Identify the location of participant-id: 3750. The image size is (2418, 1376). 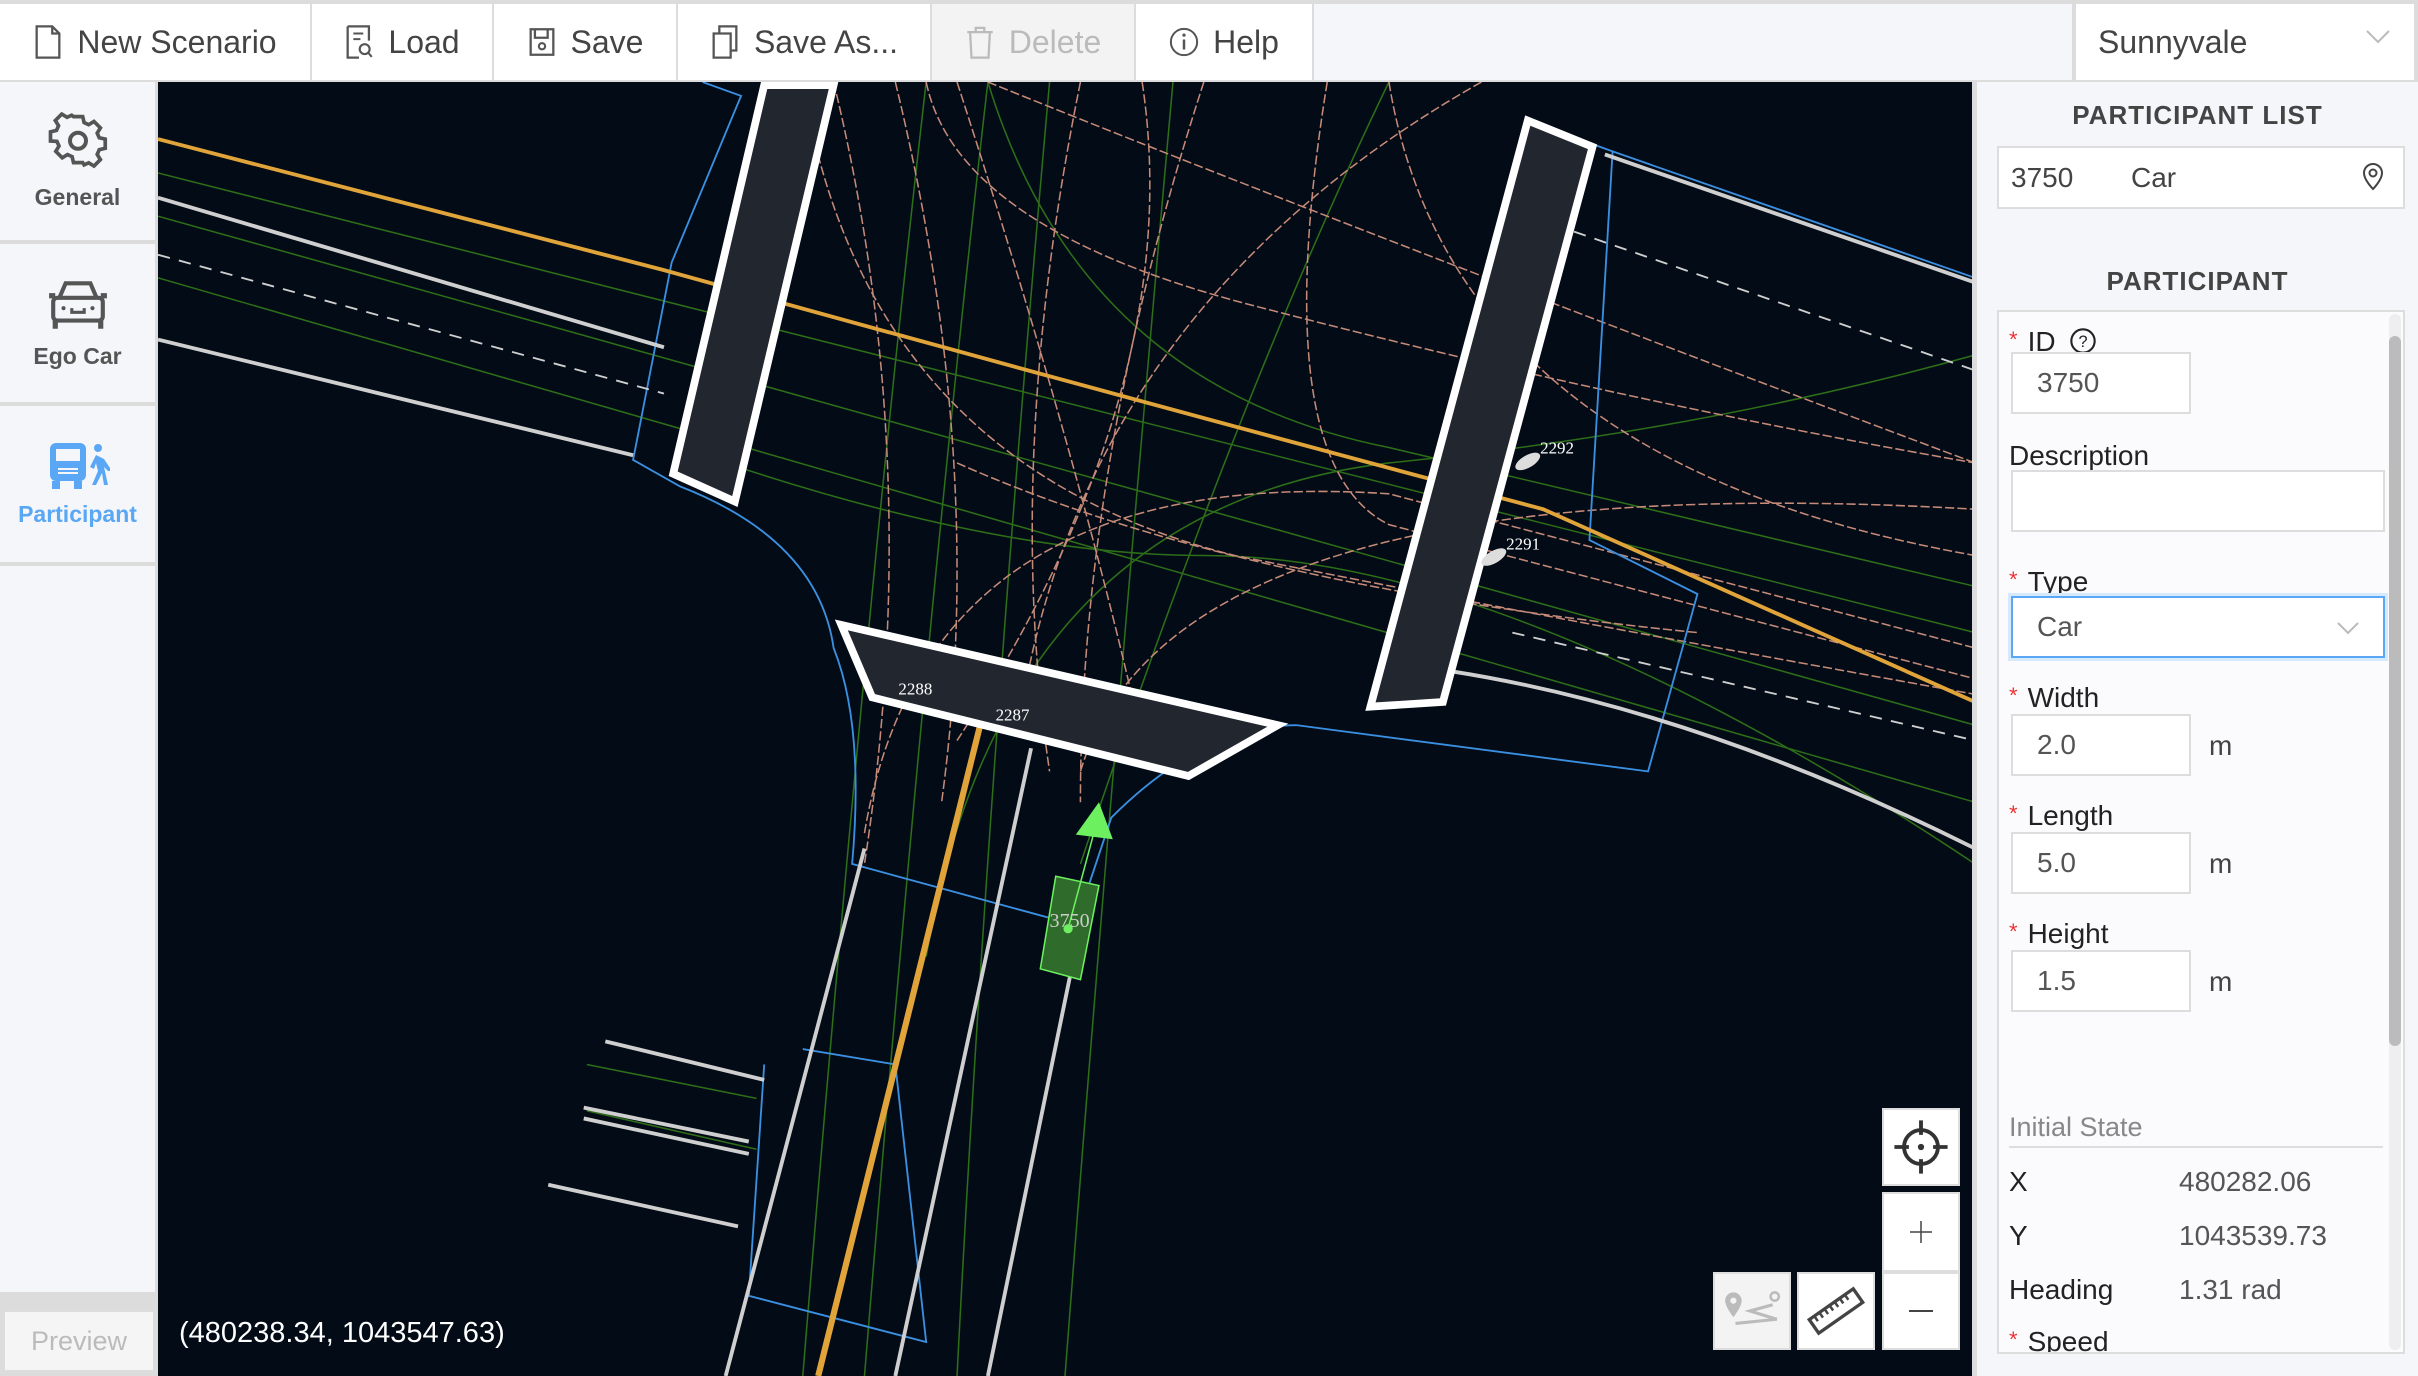
(2042, 177).